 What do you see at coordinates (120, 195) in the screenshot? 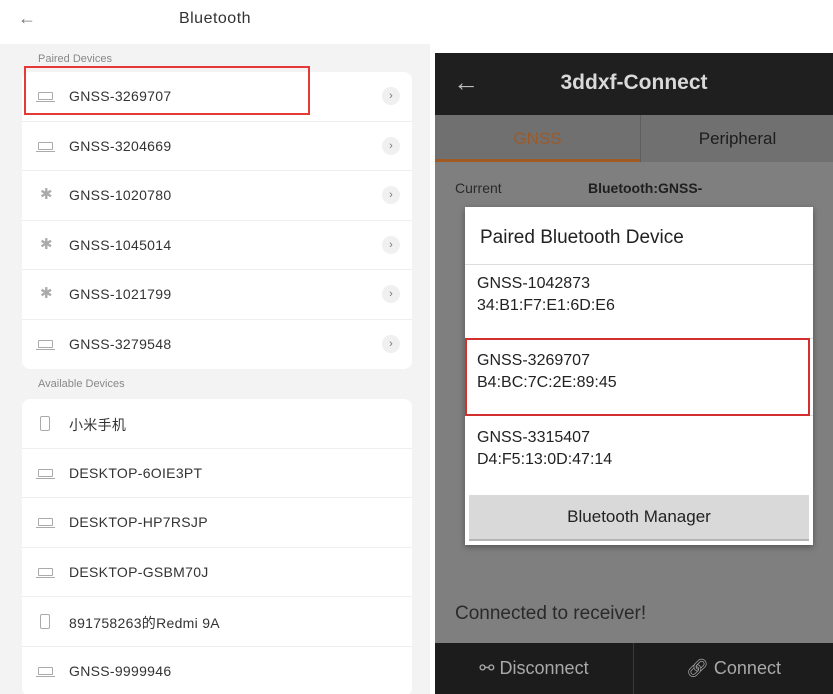
I see `device-name: GNSS-1020780` at bounding box center [120, 195].